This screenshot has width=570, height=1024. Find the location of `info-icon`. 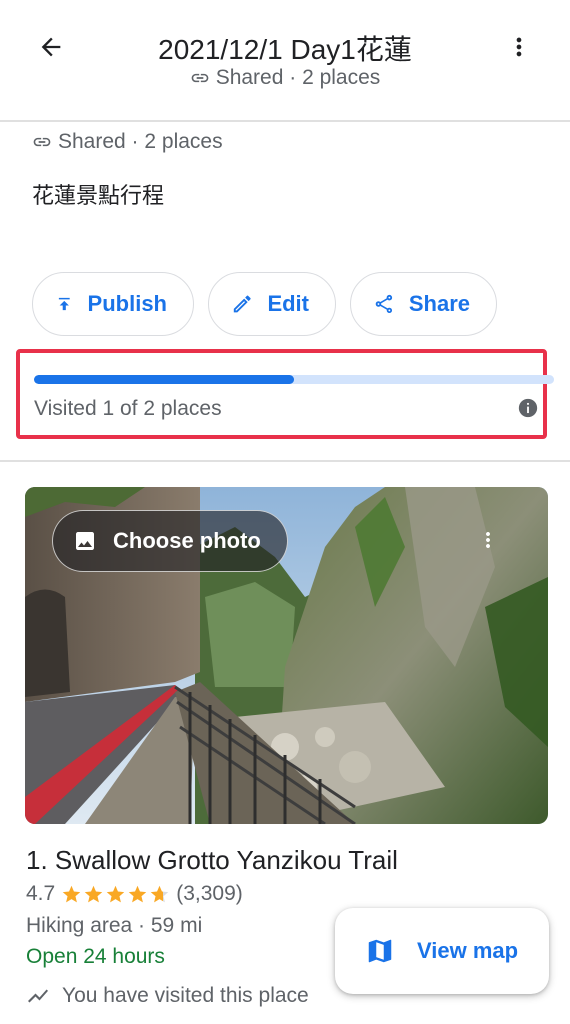

info-icon is located at coordinates (528, 408).